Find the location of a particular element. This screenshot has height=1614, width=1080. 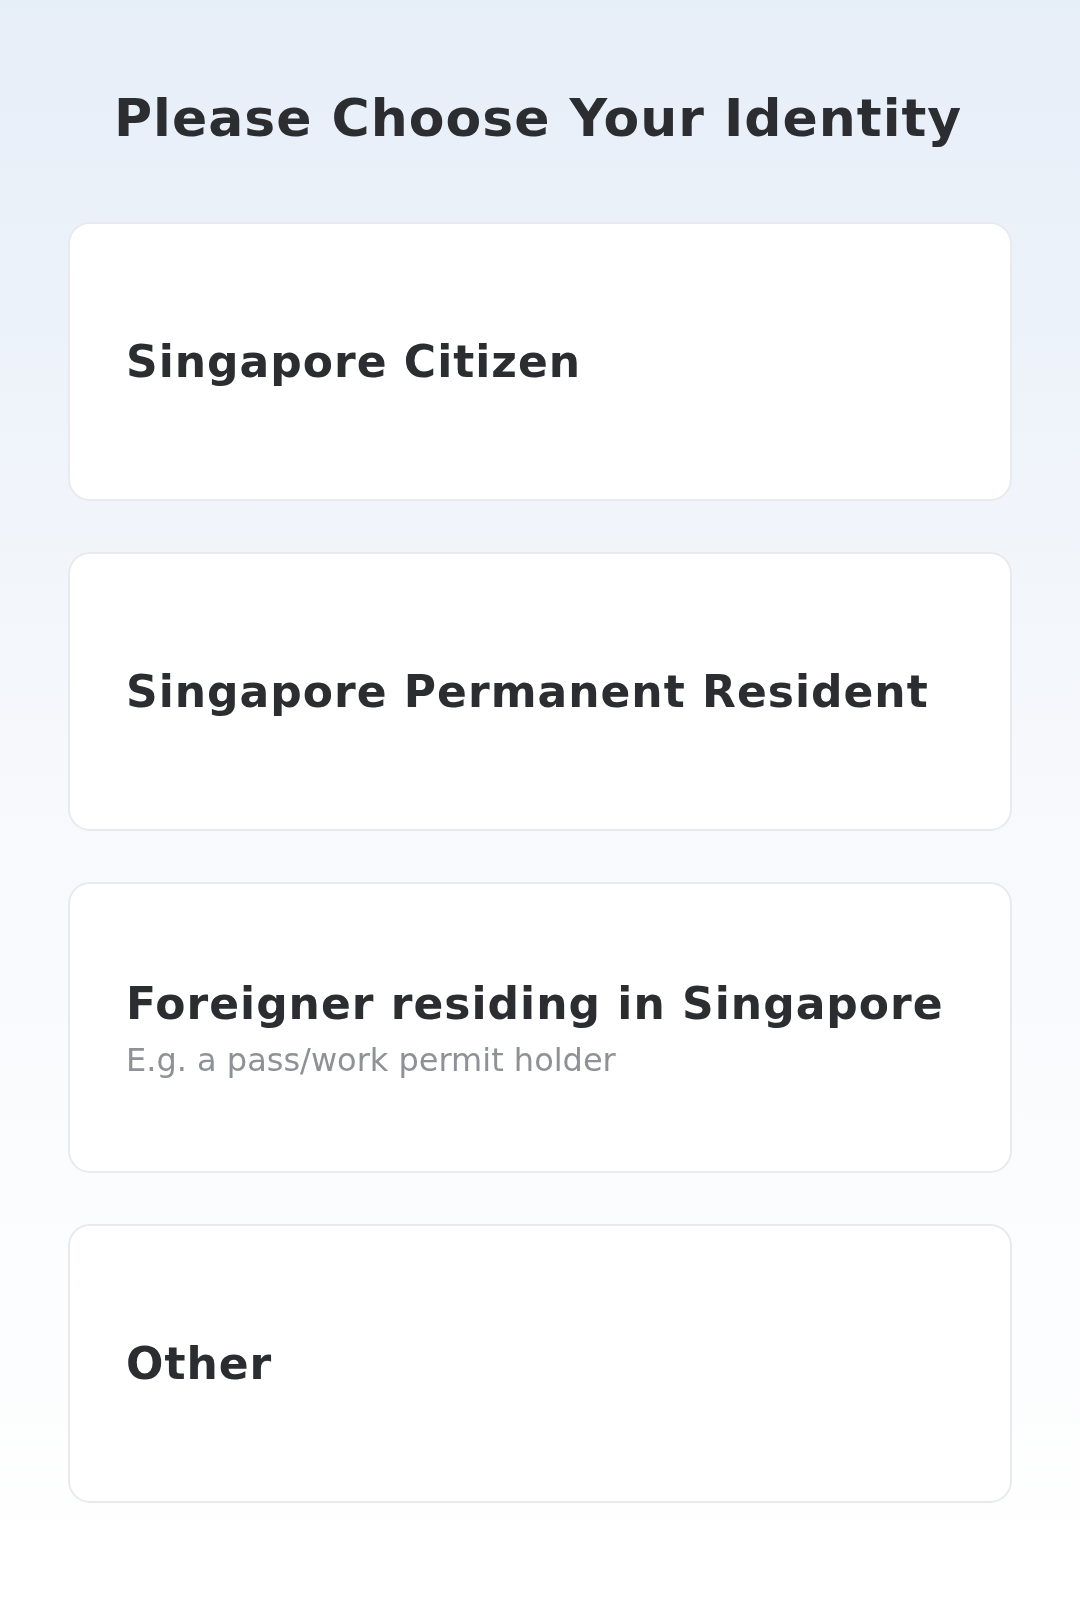

option-label: Singapore Permanent Resident is located at coordinates (527, 691).